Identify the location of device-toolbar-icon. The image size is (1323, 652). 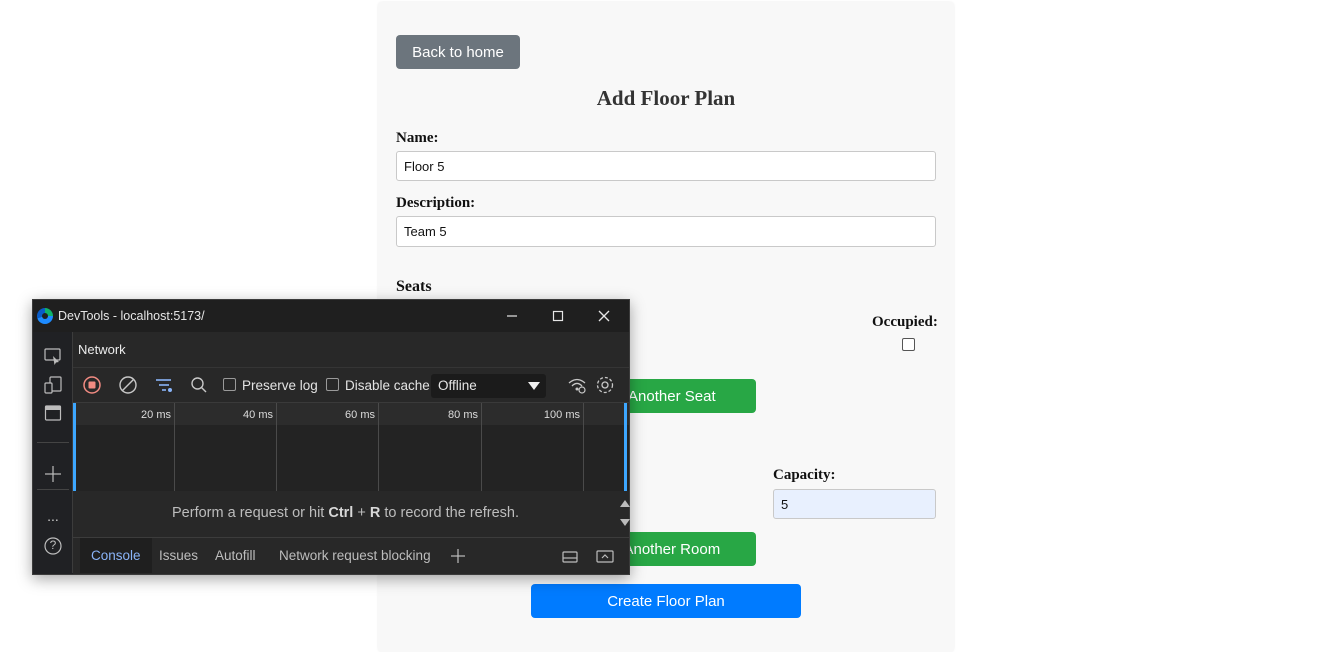
(53, 385).